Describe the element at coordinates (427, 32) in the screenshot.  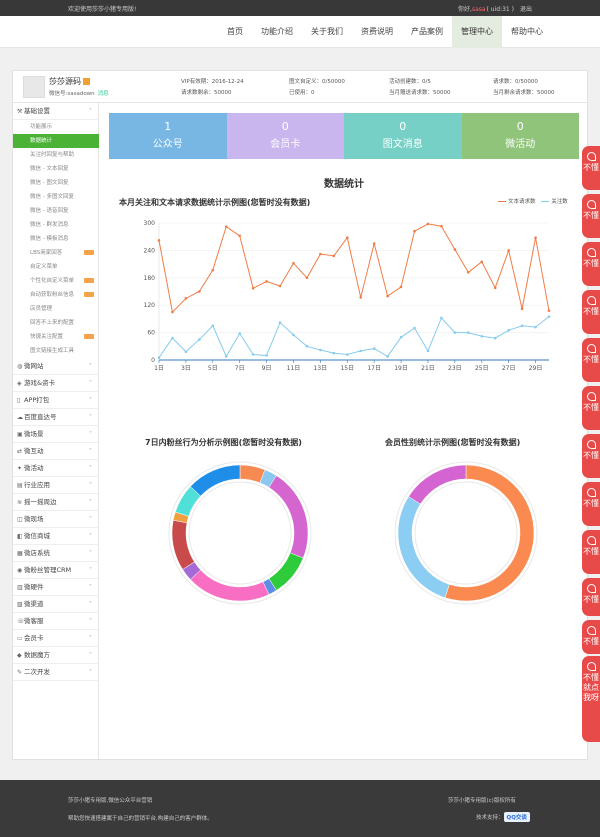
I see `nav-item: 产品案例` at that location.